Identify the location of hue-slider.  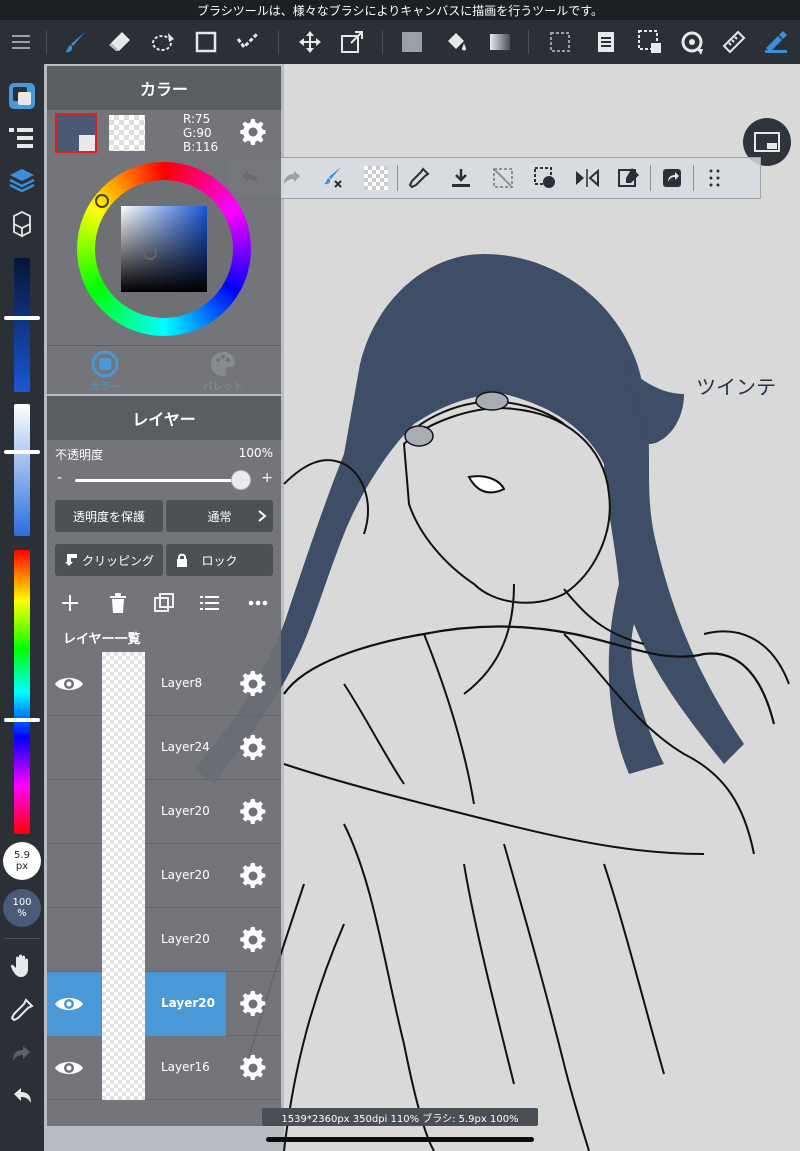
(22, 692).